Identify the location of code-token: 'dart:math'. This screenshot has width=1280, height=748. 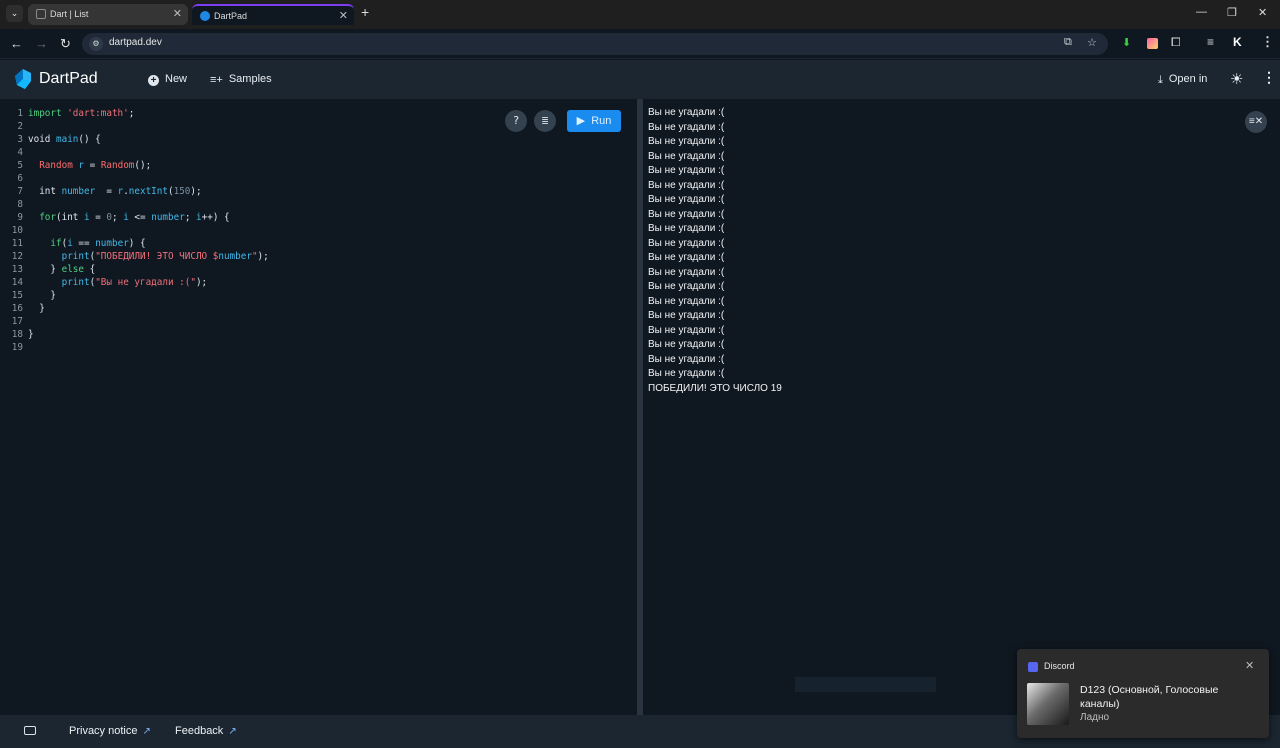
(98, 113).